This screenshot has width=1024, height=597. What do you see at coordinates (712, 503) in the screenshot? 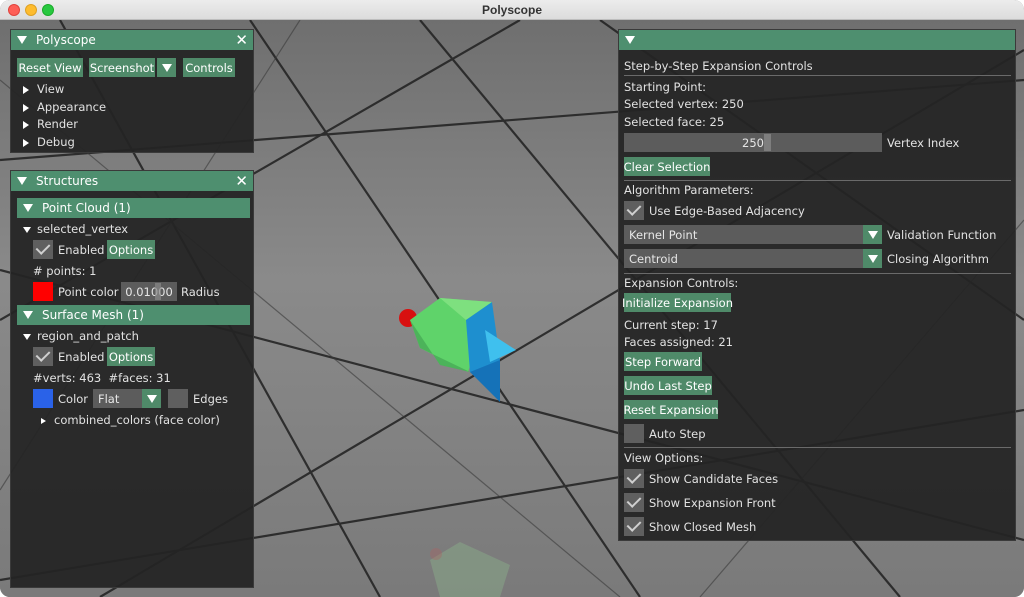
I see `show-expansion-front-label: Show Expansion Front` at bounding box center [712, 503].